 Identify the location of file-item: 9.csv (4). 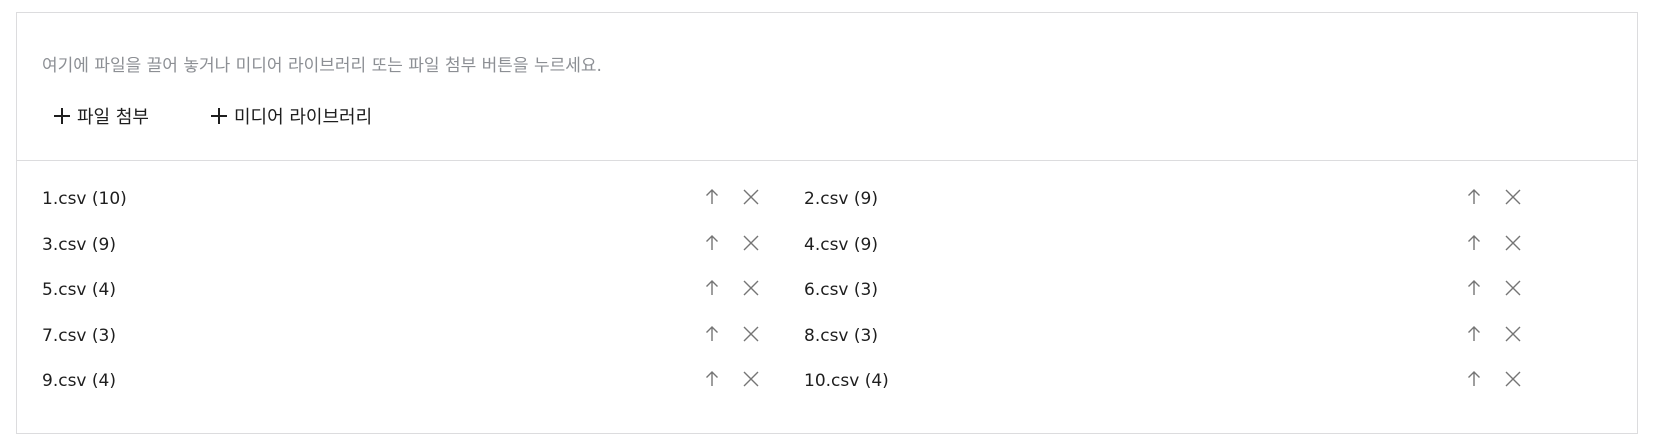
(412, 382).